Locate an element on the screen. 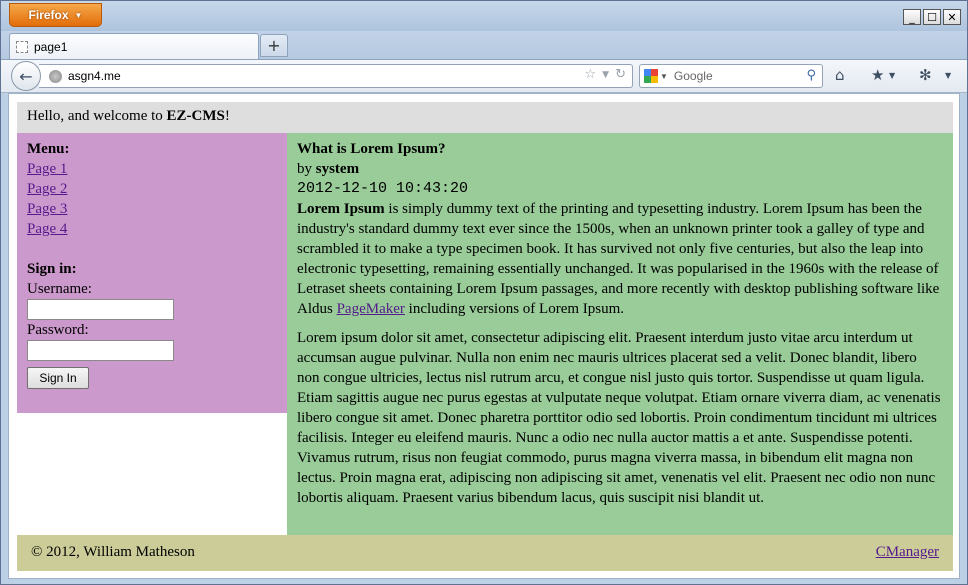 This screenshot has width=968, height=585. navigation-toolbar: asgn4.me ☆ ▼ ↻ ← ▼ Google ⚲ ⌂ ★ ▼ ✻ ▼ is located at coordinates (484, 76).